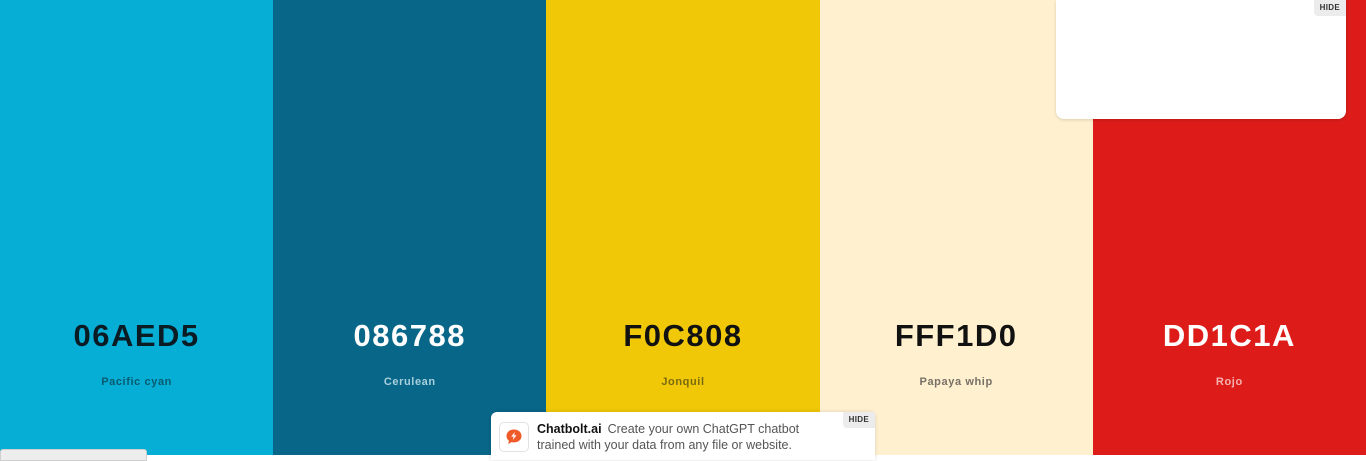 This screenshot has height=461, width=1366. Describe the element at coordinates (956, 382) in the screenshot. I see `swatch-color-name: Papaya whip` at that location.